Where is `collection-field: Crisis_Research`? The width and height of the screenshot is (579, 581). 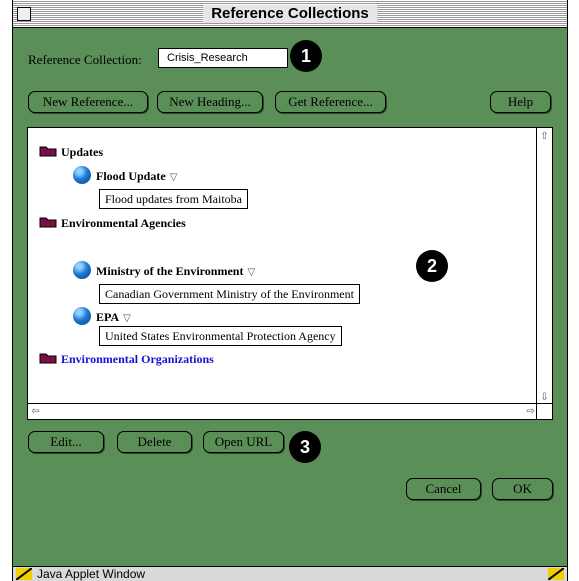
collection-field: Crisis_Research is located at coordinates (223, 58).